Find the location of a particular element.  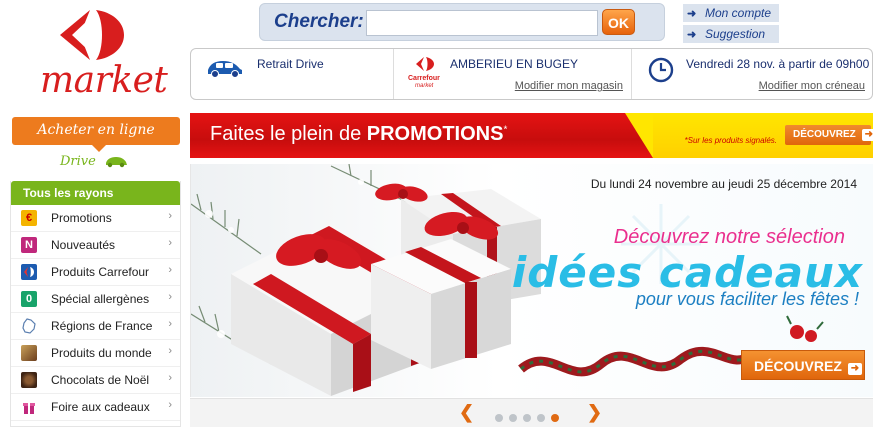

change-store-link: Modifier mon magasin is located at coordinates (569, 86).